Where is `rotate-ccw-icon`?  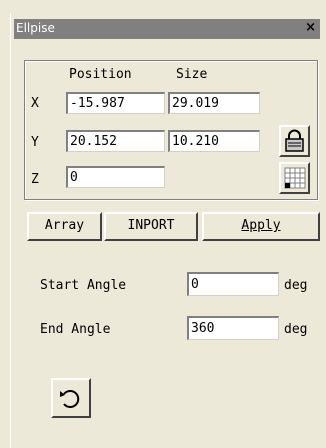 rotate-ccw-icon is located at coordinates (70, 399).